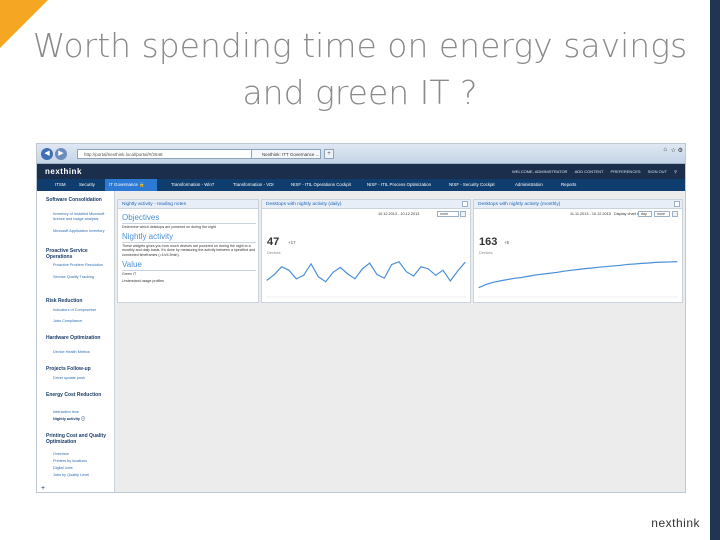  What do you see at coordinates (82, 461) in the screenshot?
I see `sidebar-item-printers-by-locations: Printers by locations` at bounding box center [82, 461].